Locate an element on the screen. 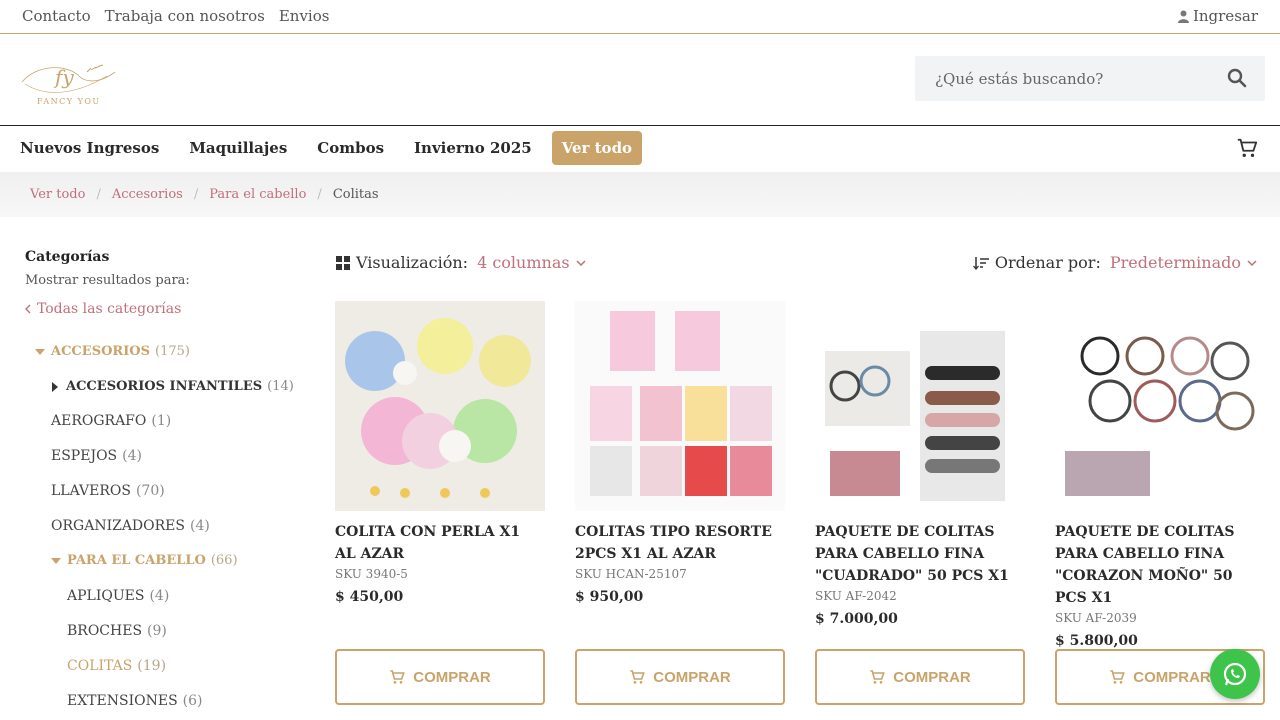 Image resolution: width=1280 pixels, height=720 pixels. store-logo: fy FANCY YOU is located at coordinates (67, 81).